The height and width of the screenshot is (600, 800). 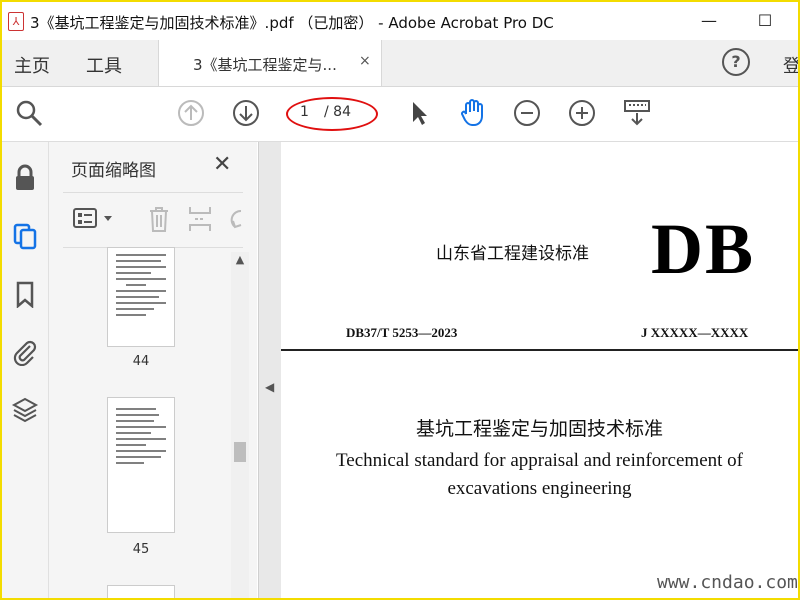 I want to click on minimize-button: —, so click(x=709, y=21).